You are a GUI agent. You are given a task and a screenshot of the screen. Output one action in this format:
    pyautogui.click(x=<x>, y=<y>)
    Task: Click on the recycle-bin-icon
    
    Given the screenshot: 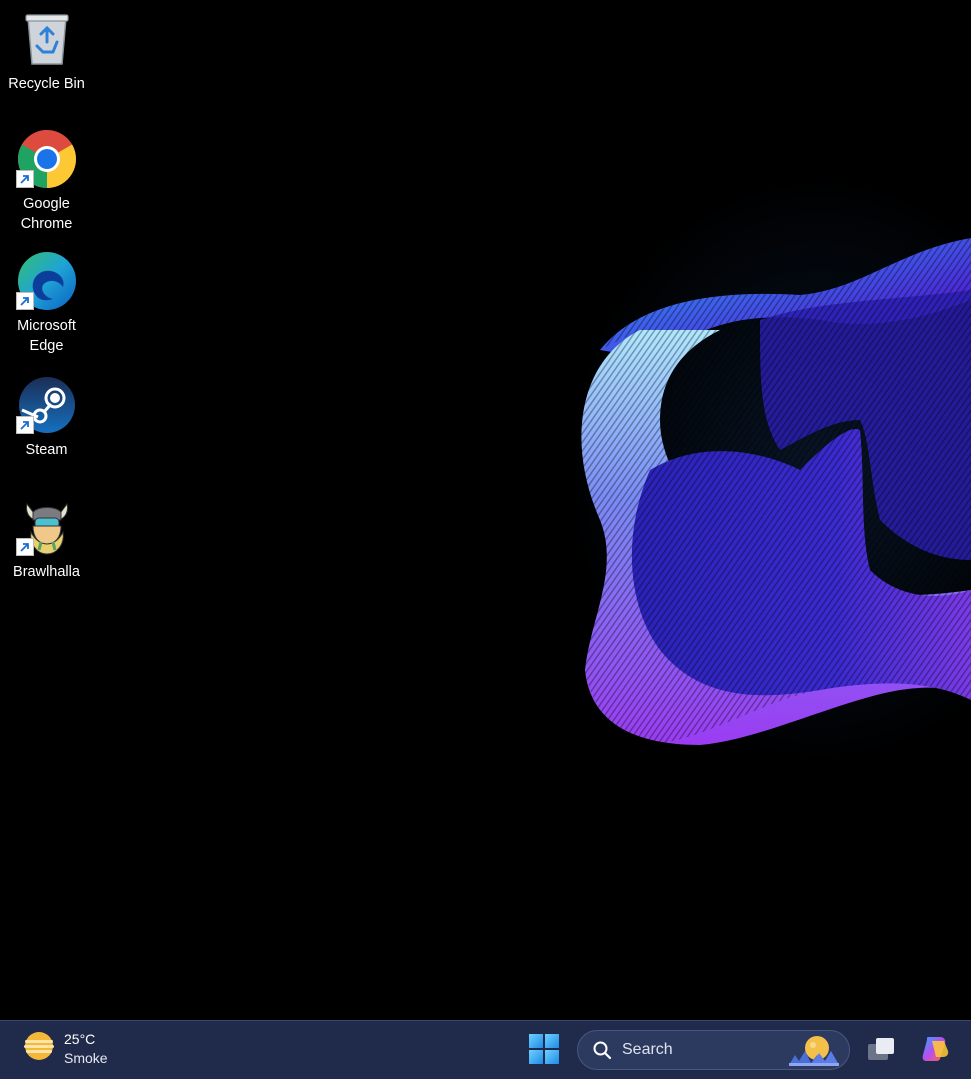 What is the action you would take?
    pyautogui.click(x=47, y=39)
    